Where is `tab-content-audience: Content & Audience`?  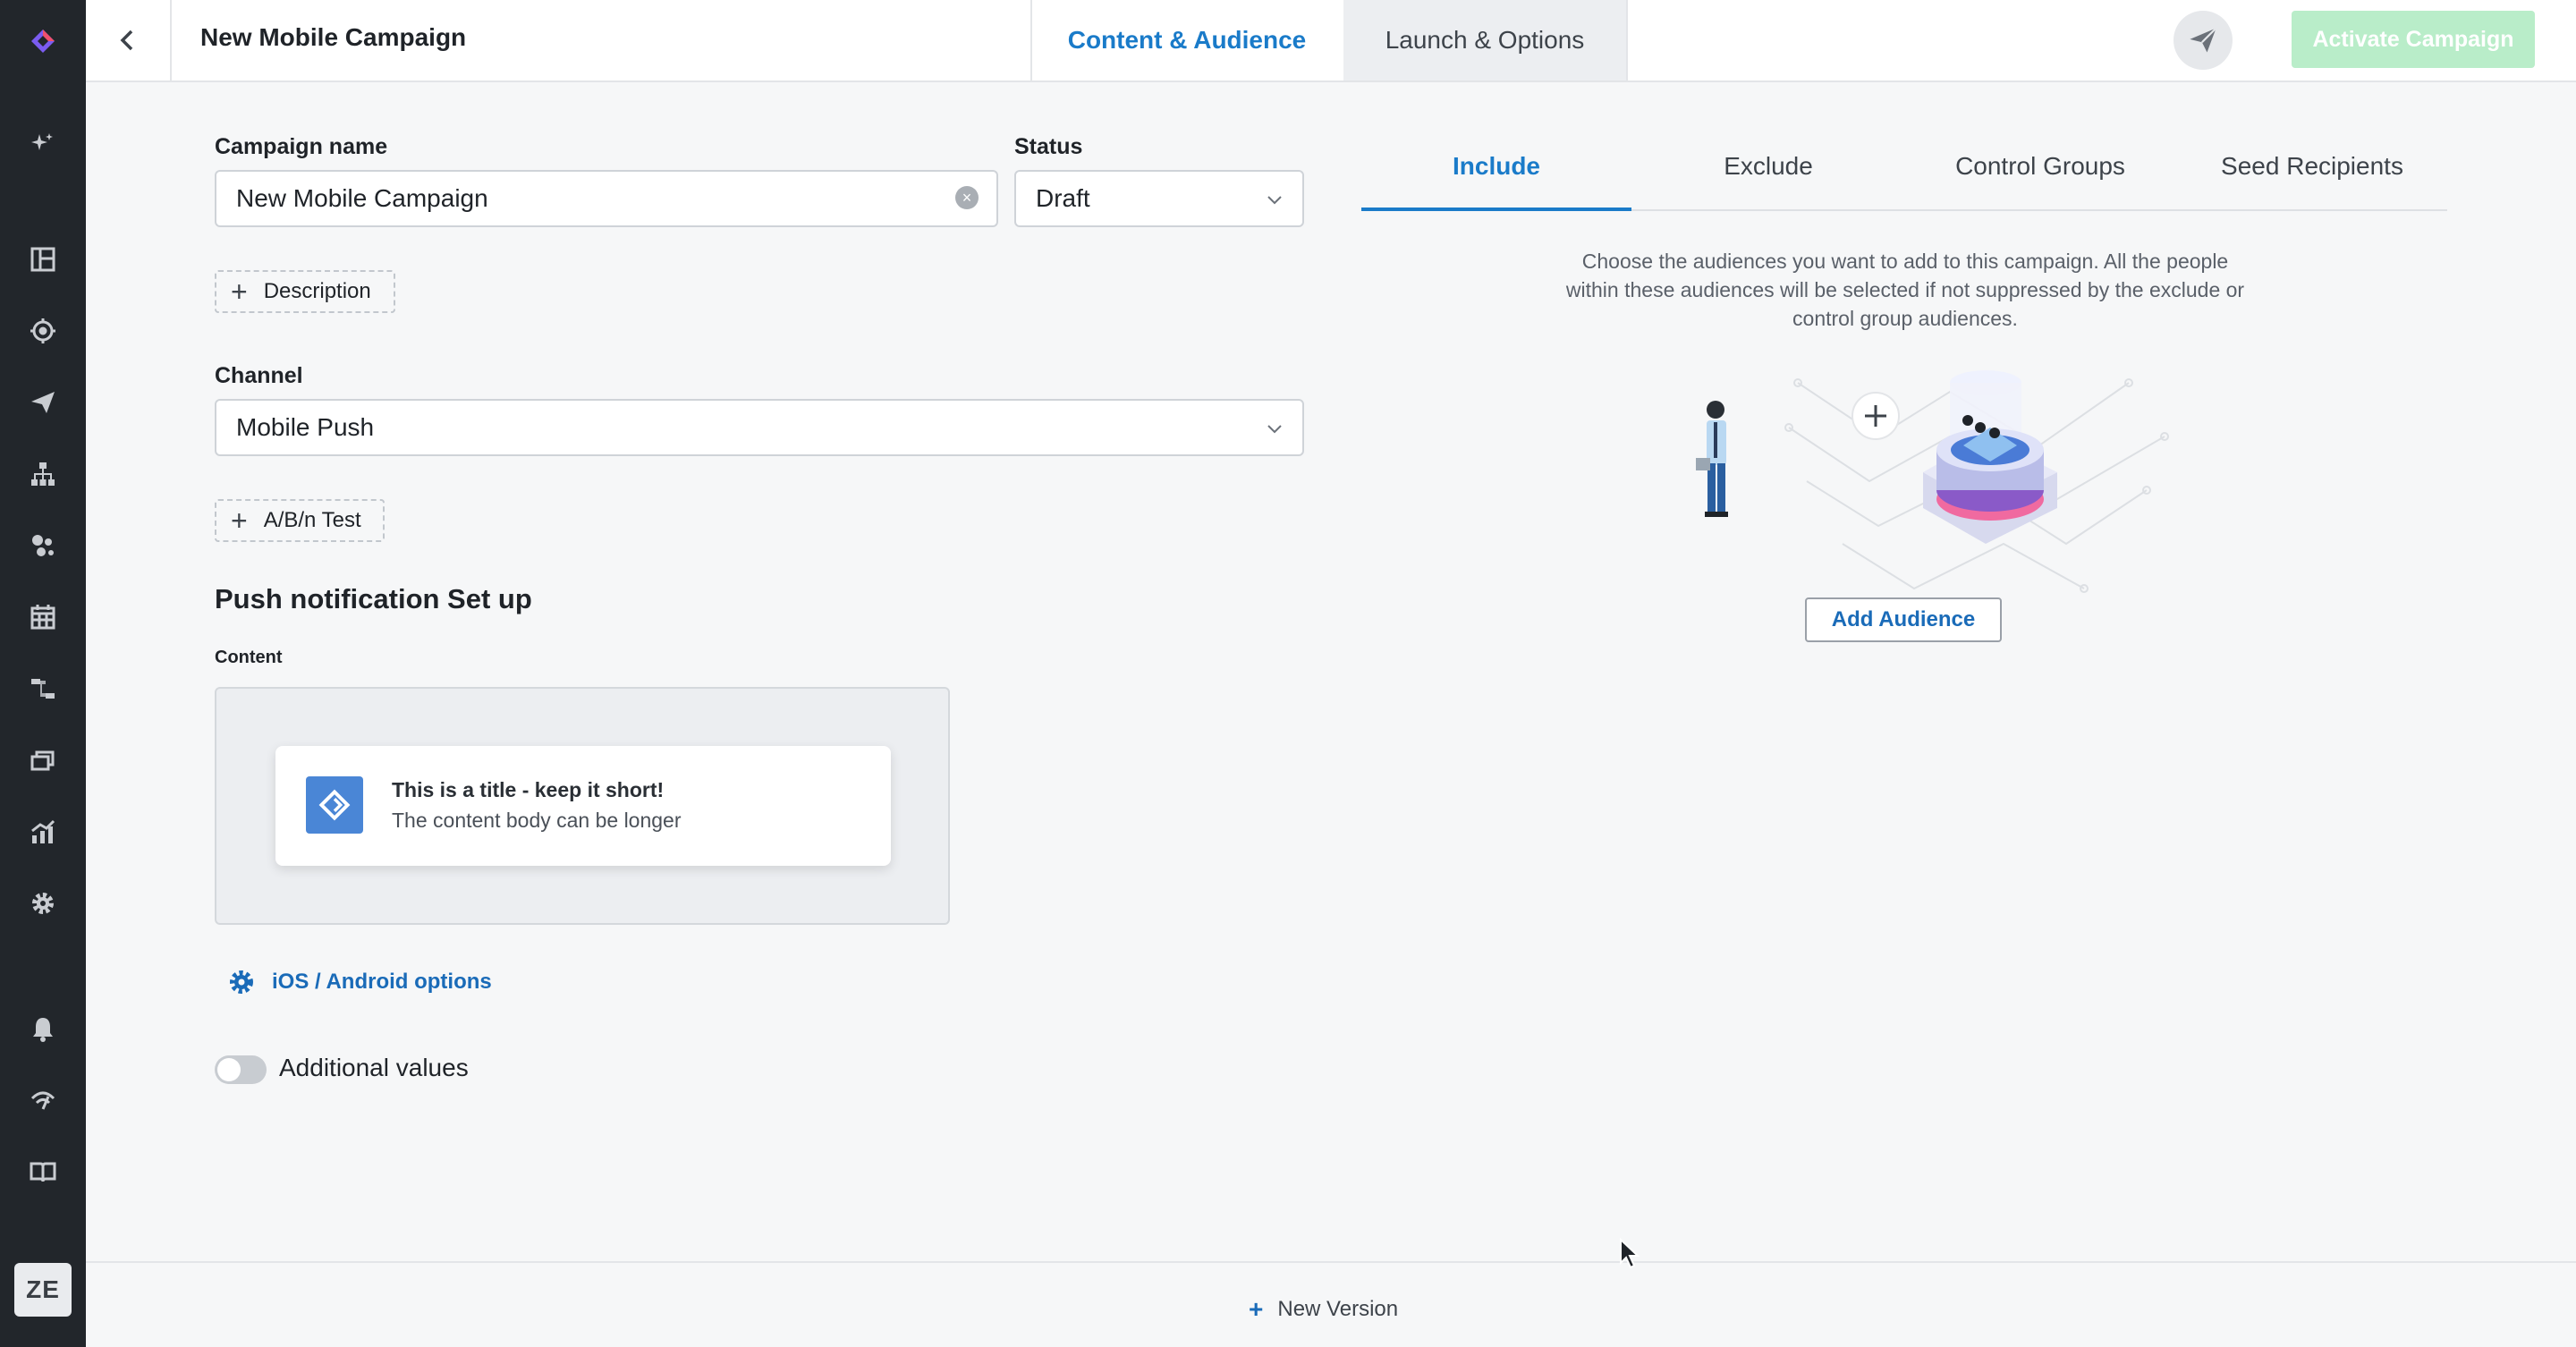
tab-content-audience: Content & Audience is located at coordinates (1186, 40).